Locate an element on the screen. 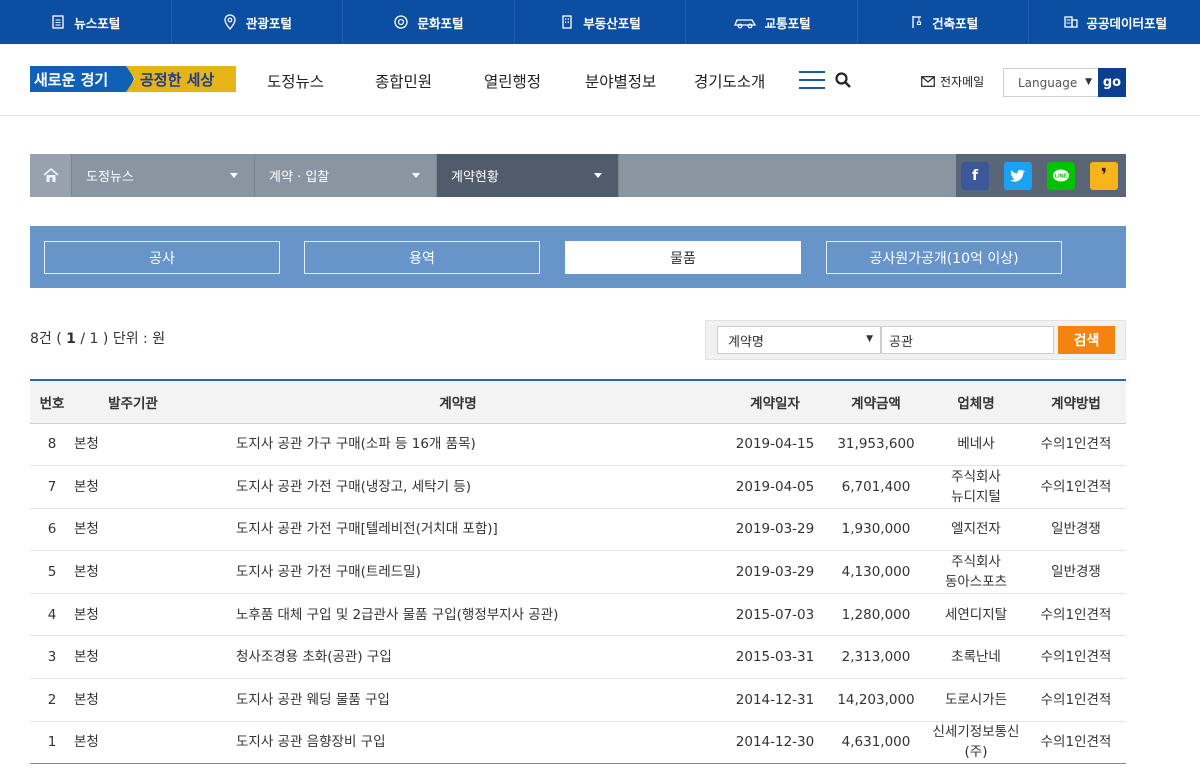 Image resolution: width=1200 pixels, height=784 pixels. portal-opendata: 공공데이터포털 is located at coordinates (1114, 22).